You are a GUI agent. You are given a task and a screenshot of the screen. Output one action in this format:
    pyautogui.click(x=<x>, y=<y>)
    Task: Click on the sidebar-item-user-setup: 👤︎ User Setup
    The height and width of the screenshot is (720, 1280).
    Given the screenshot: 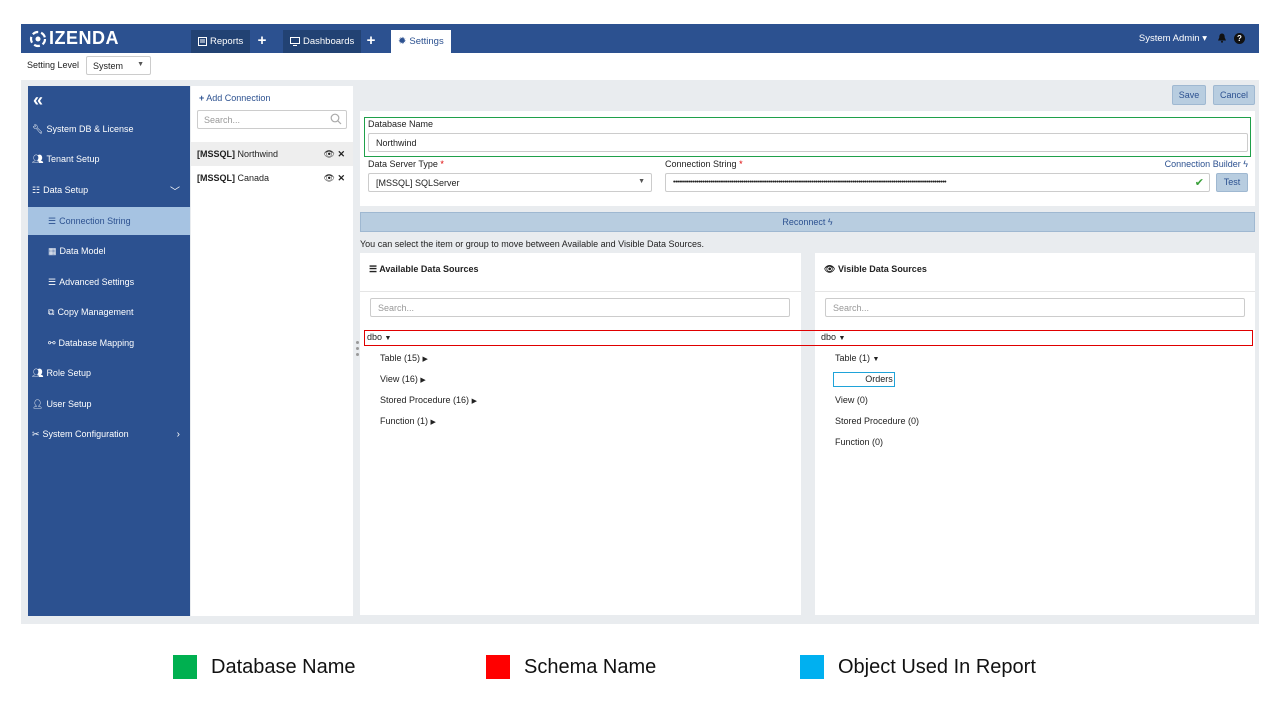 What is the action you would take?
    pyautogui.click(x=109, y=404)
    